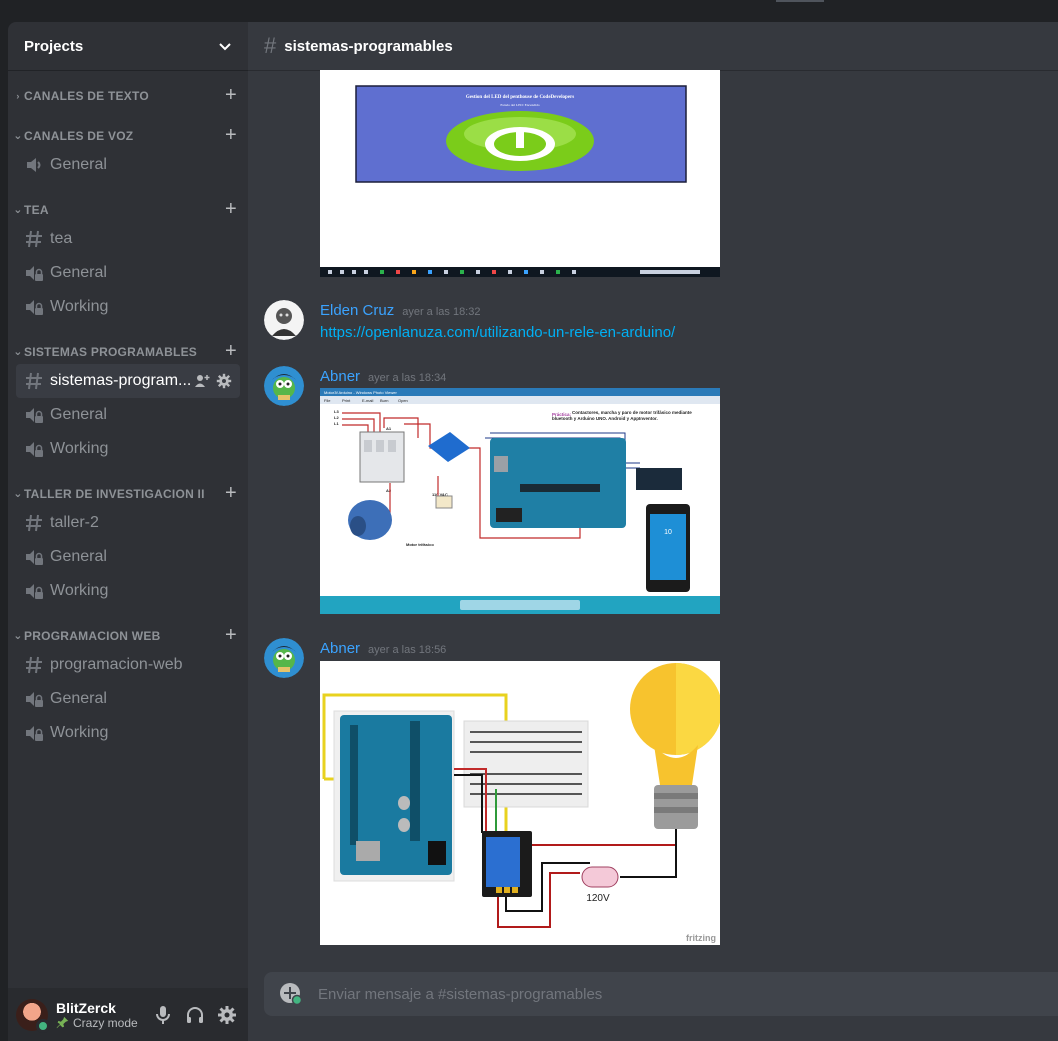 The height and width of the screenshot is (1041, 1058). What do you see at coordinates (78, 272) in the screenshot?
I see `channel-label: General` at bounding box center [78, 272].